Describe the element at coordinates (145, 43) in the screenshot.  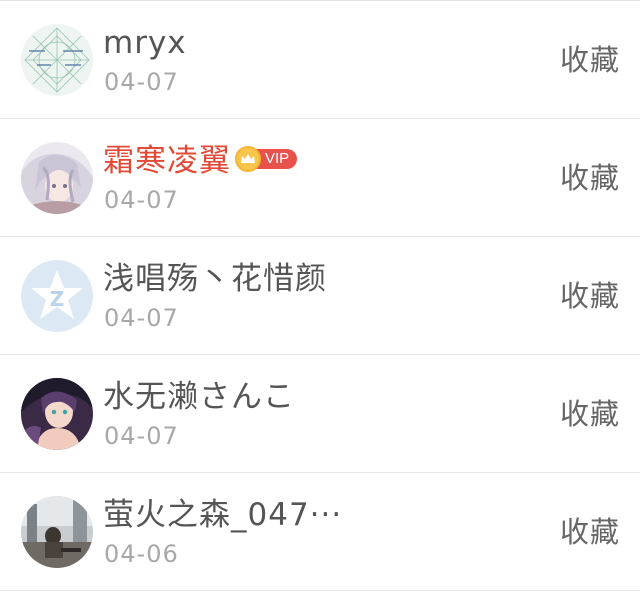
I see `user-name: mryx` at that location.